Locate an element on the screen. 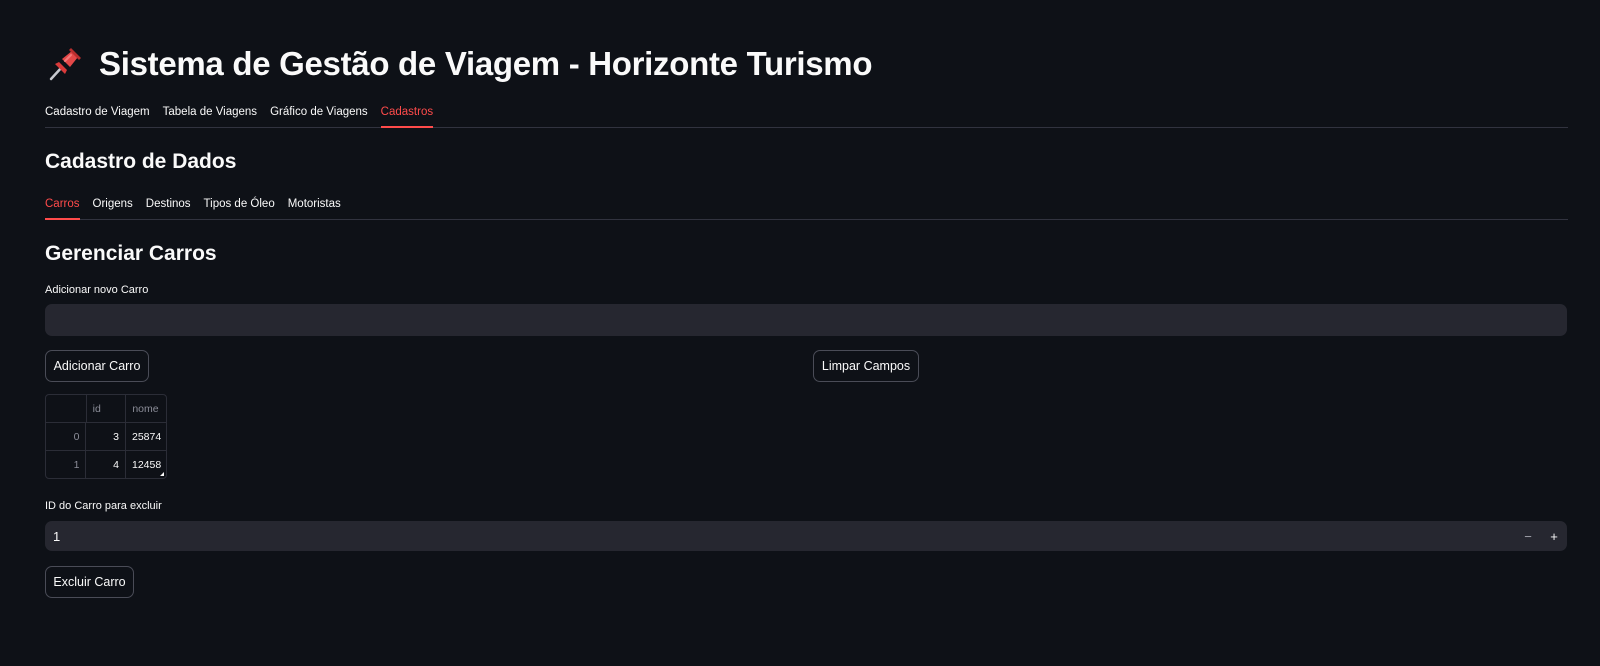 The image size is (1600, 666). nome-column-header: nome is located at coordinates (146, 408).